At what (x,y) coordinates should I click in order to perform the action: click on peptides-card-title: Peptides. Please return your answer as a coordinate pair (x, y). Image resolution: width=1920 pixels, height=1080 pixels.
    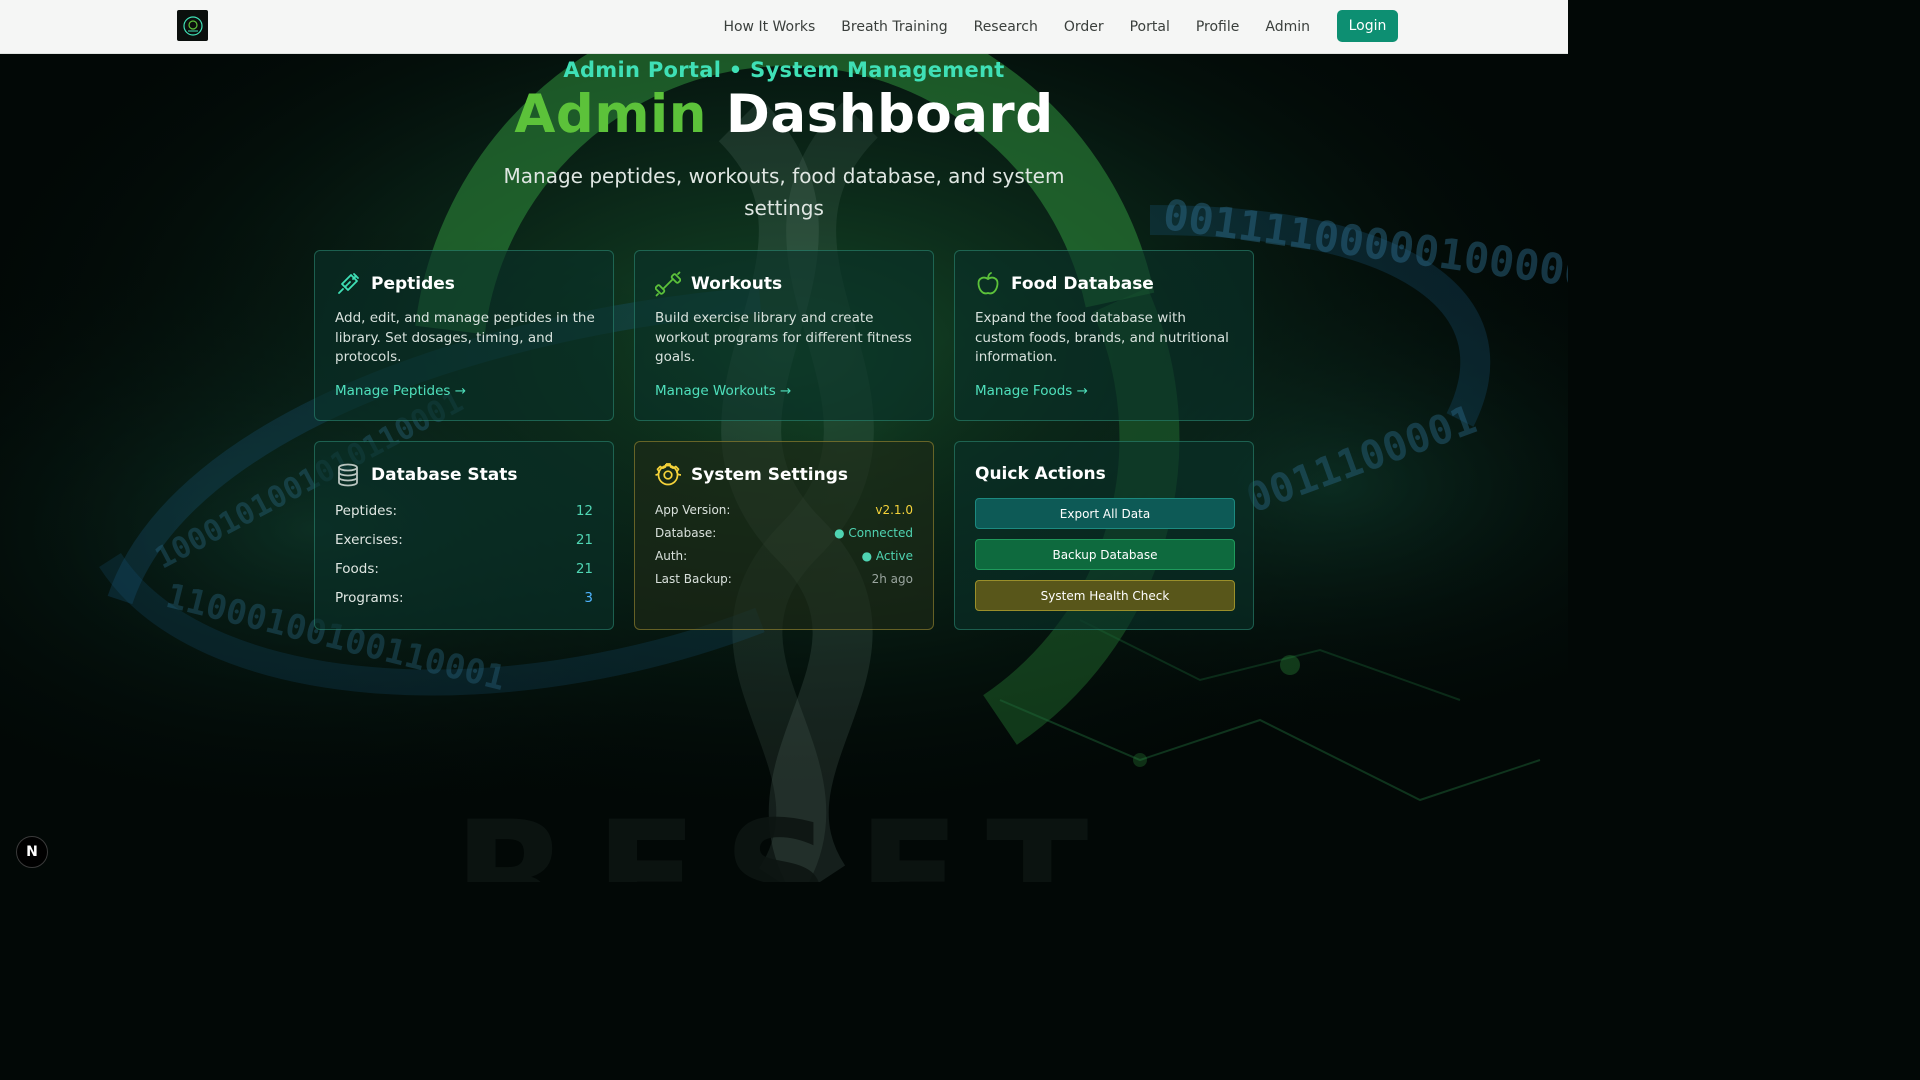
    Looking at the image, I should click on (413, 284).